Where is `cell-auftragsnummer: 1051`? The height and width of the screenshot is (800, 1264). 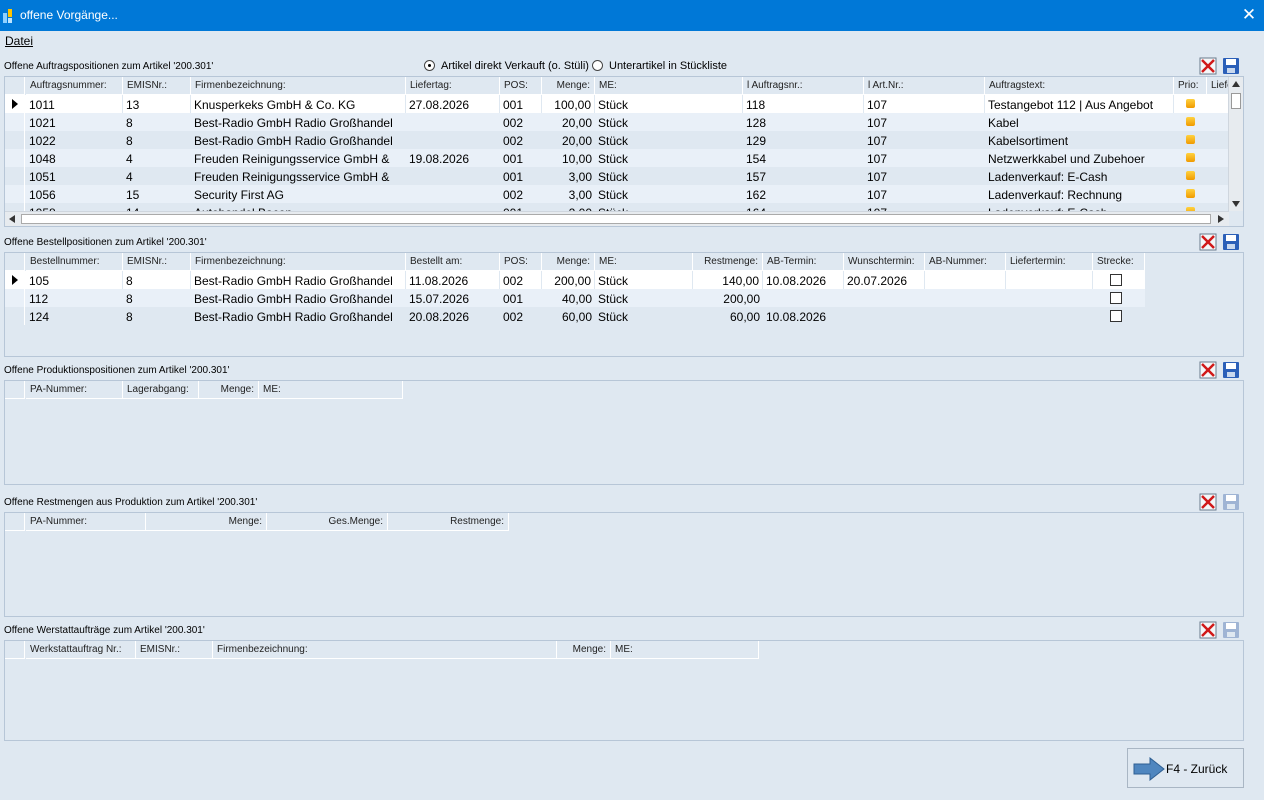 cell-auftragsnummer: 1051 is located at coordinates (42, 177).